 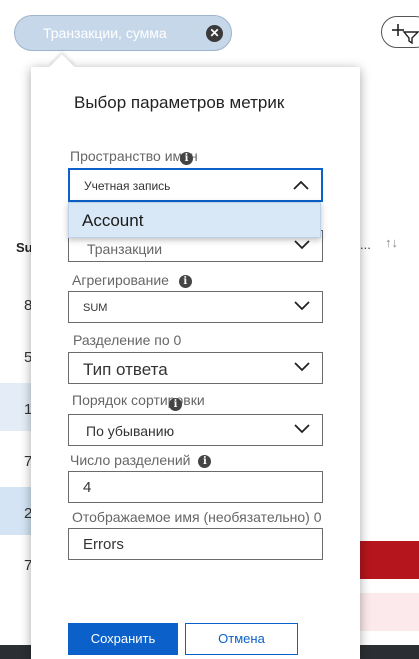 I want to click on split-by-value: Тип ответа, so click(x=125, y=369).